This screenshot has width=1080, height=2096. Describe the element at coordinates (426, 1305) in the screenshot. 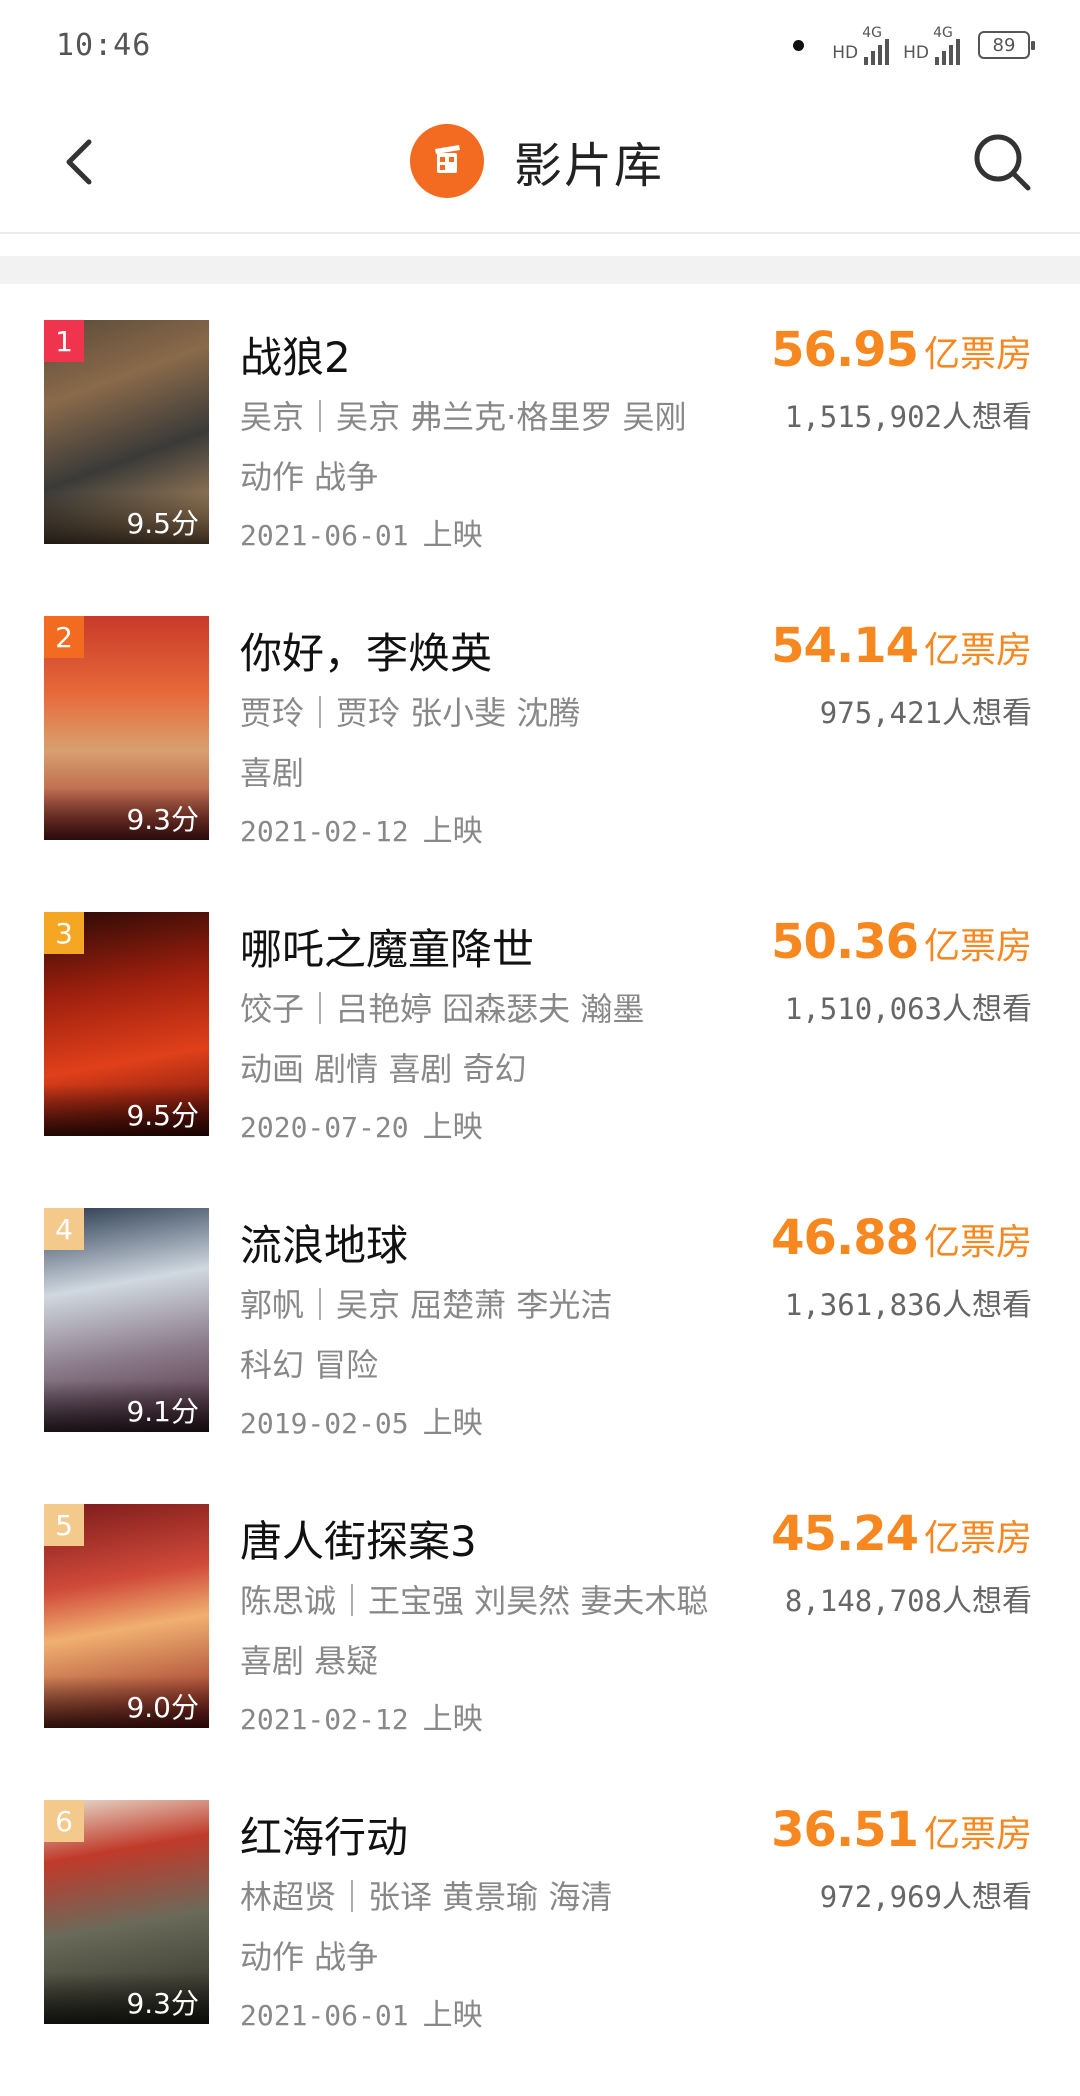

I see `movie-cast: 郭帆｜吴京 屈楚萧 李光洁` at that location.